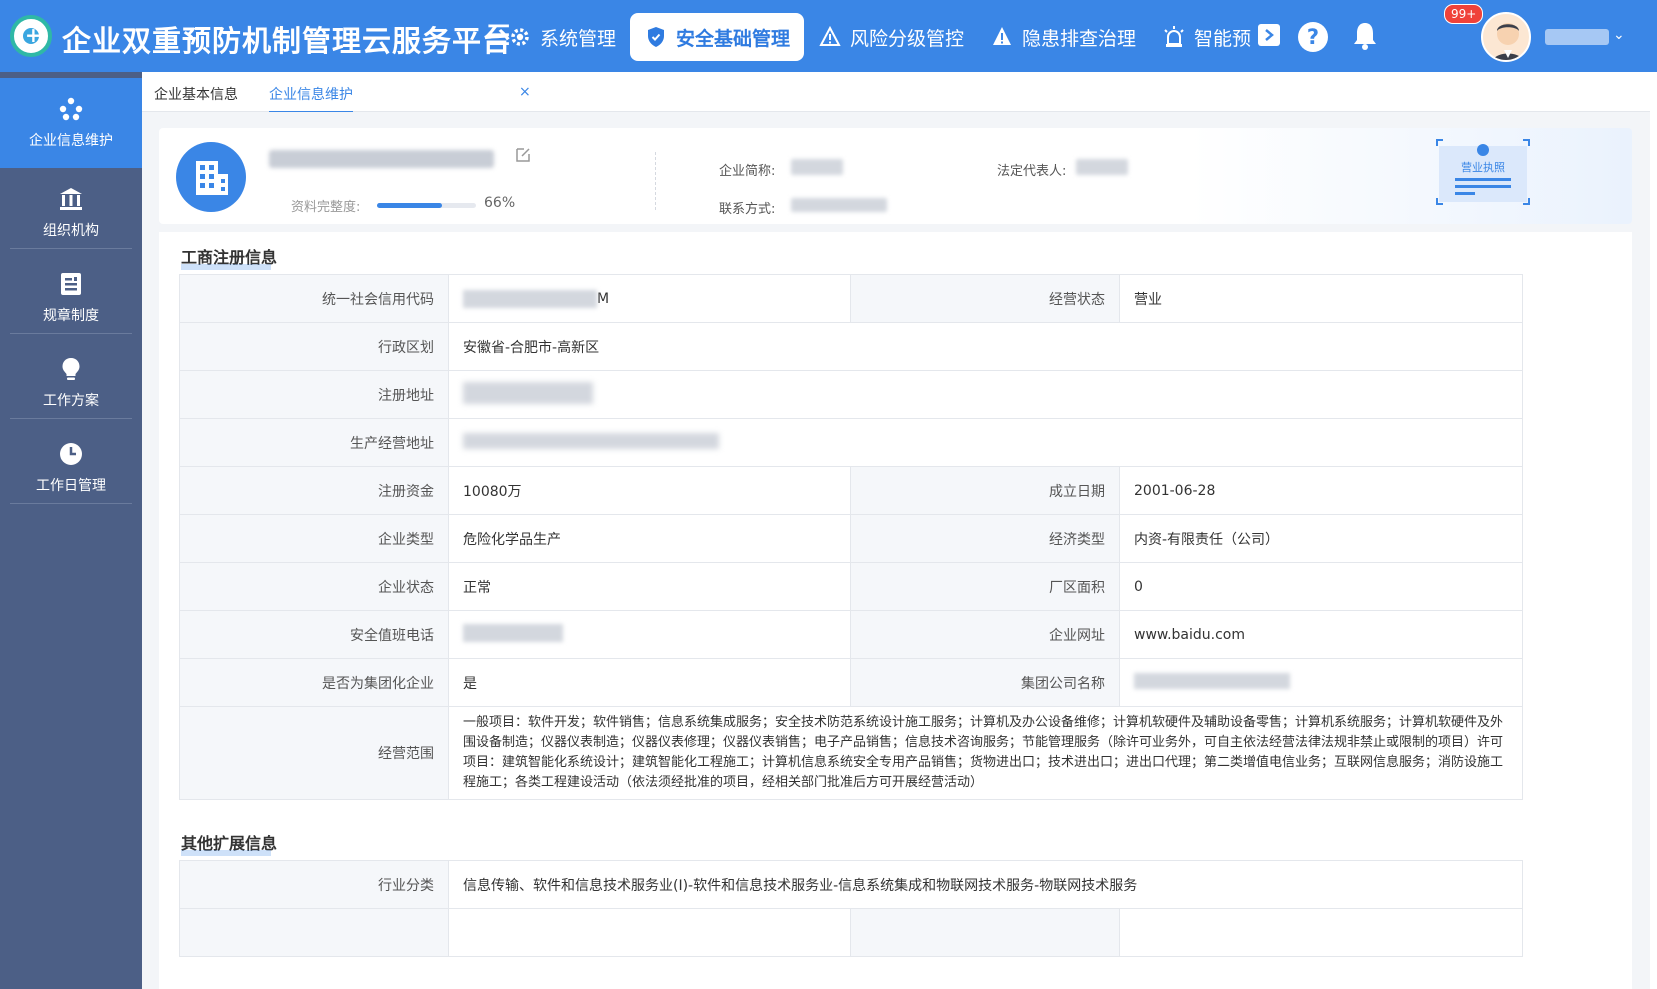 The height and width of the screenshot is (989, 1657). What do you see at coordinates (196, 94) in the screenshot?
I see `tab-enterprise-basic-info: 企业基本信息` at bounding box center [196, 94].